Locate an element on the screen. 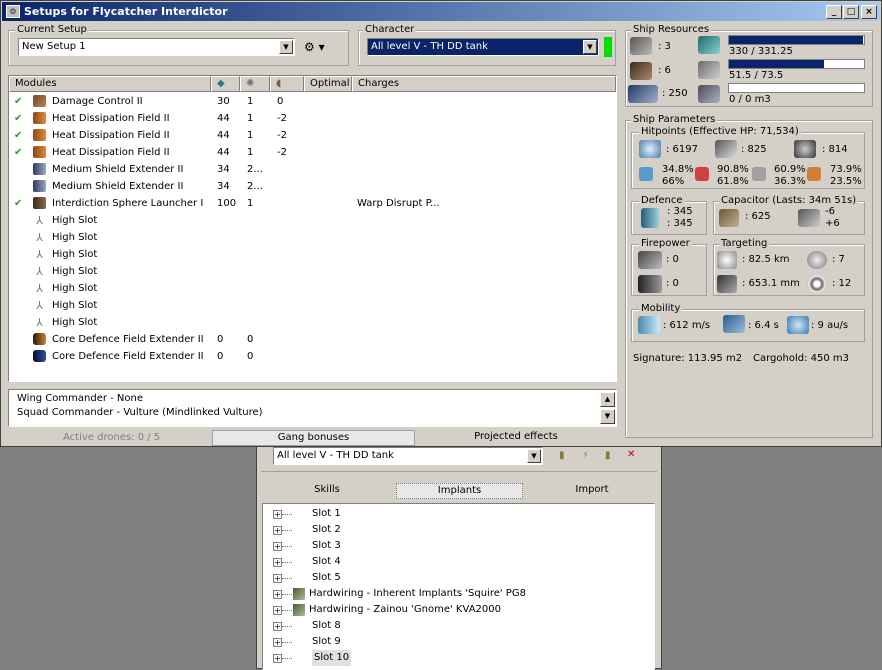  implant-slot-label: Slot 3 is located at coordinates (326, 545).